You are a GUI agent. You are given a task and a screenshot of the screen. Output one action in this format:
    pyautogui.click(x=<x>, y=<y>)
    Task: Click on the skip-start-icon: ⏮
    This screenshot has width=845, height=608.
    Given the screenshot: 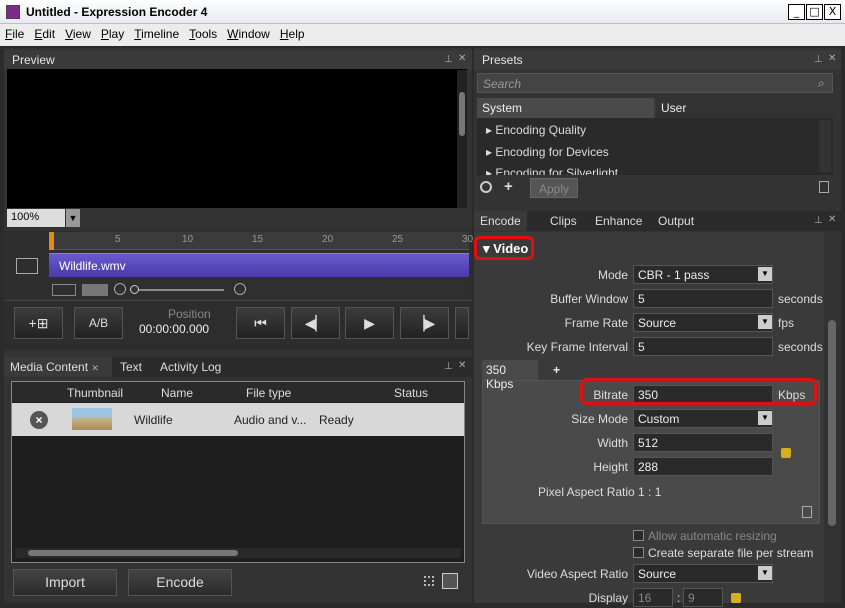 What is the action you would take?
    pyautogui.click(x=260, y=323)
    